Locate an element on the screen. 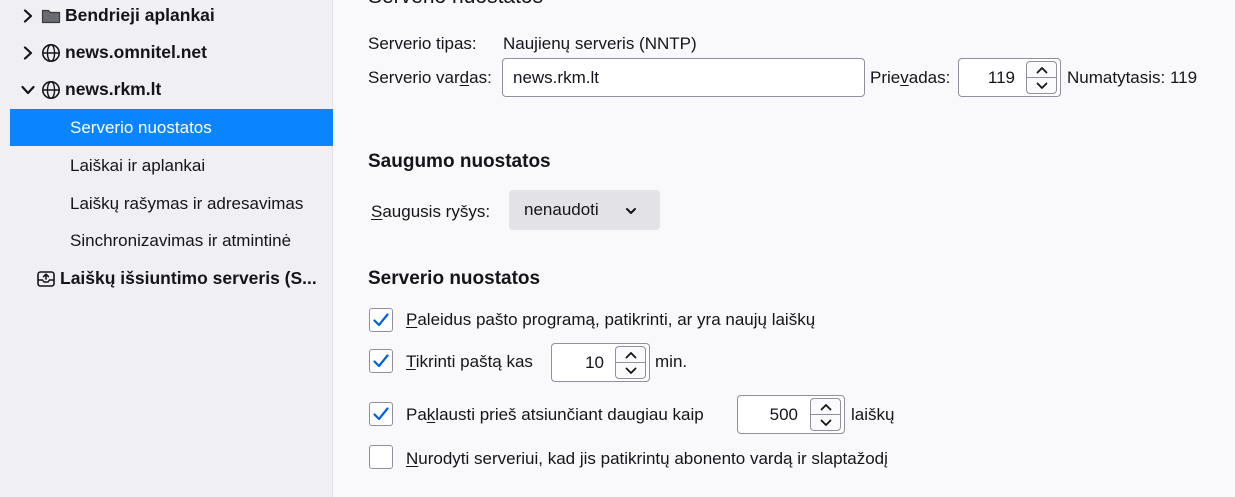  port-input is located at coordinates (987, 77).